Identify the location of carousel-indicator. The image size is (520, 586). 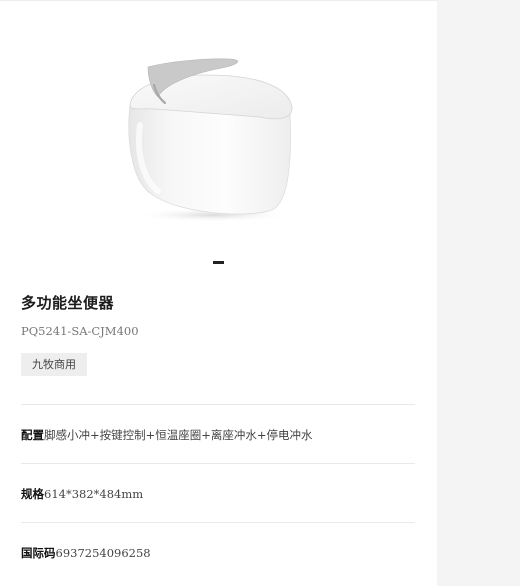
(218, 262).